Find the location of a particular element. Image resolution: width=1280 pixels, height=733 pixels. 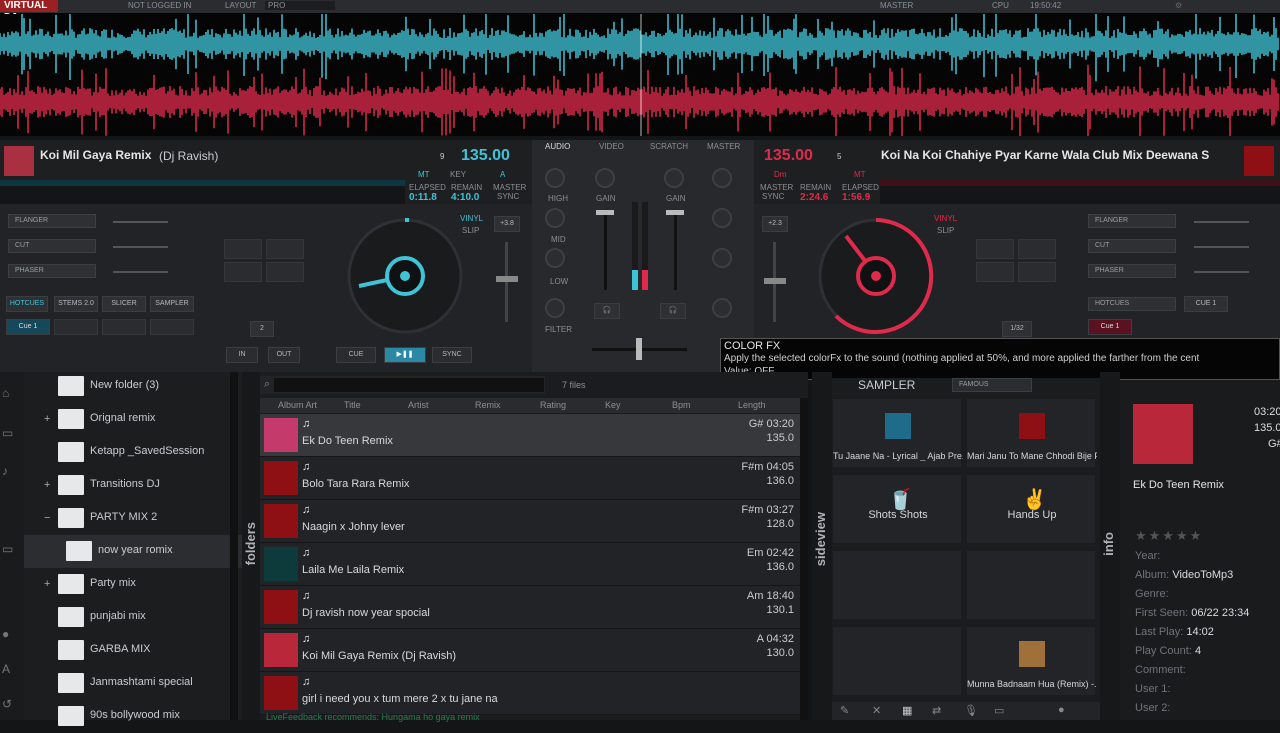

login-status: NOT LOGGED IN is located at coordinates (159, 5).